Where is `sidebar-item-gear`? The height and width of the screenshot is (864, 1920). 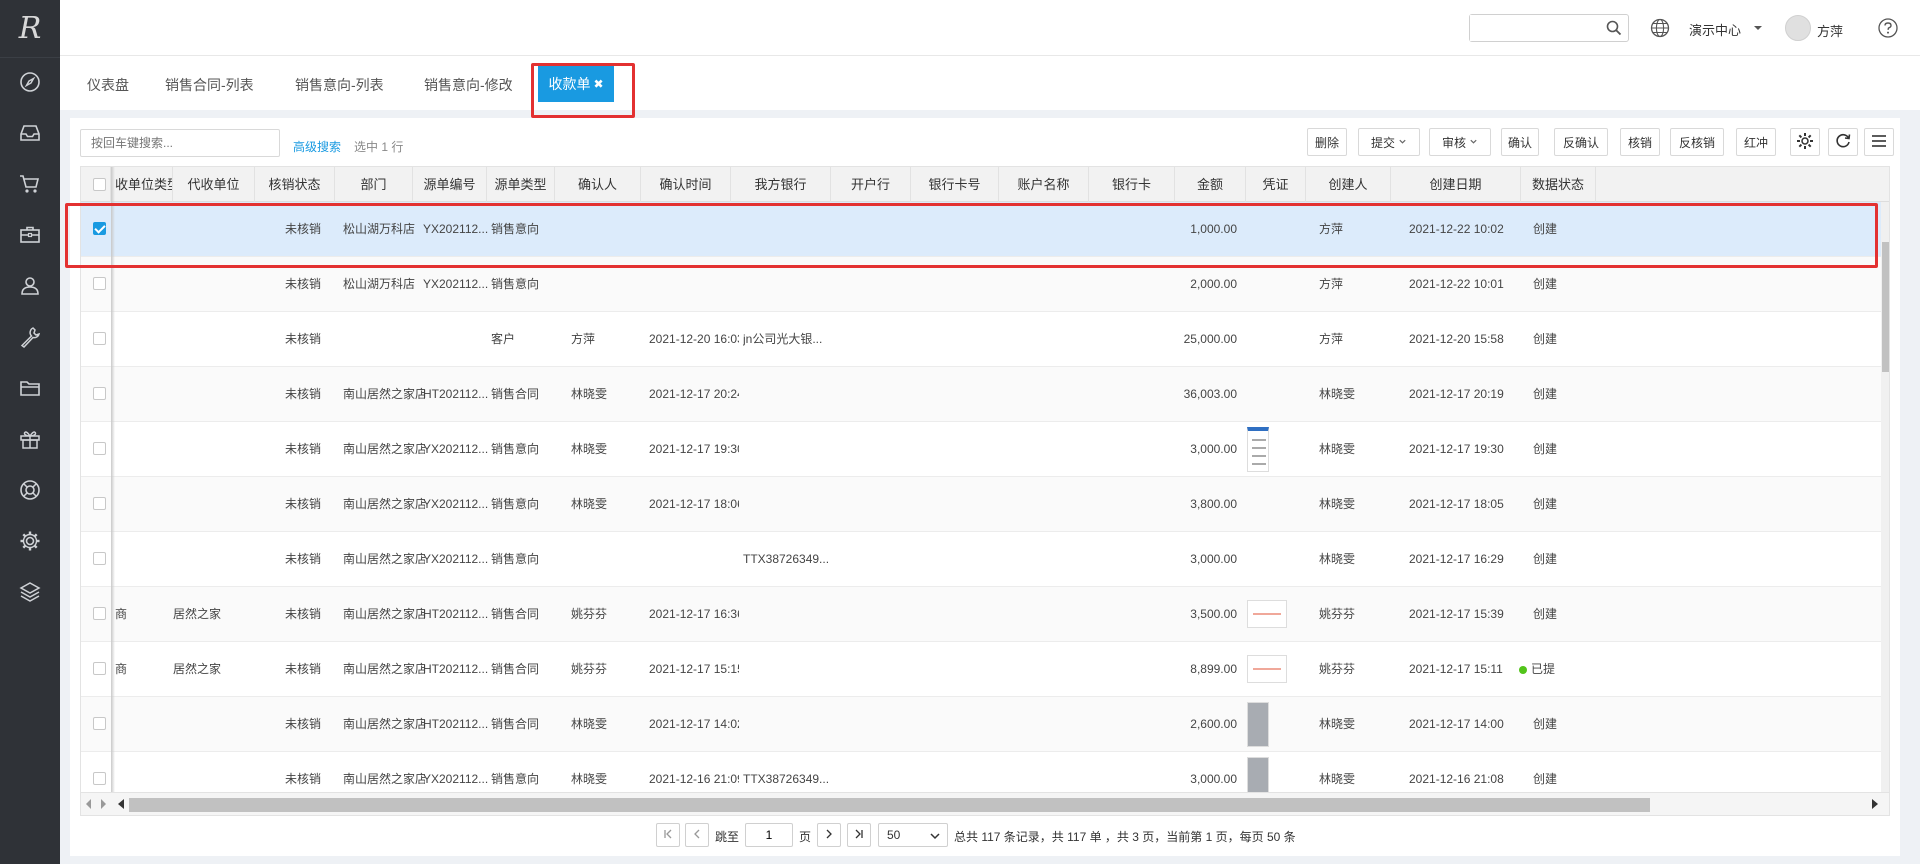
sidebar-item-gear is located at coordinates (30, 542).